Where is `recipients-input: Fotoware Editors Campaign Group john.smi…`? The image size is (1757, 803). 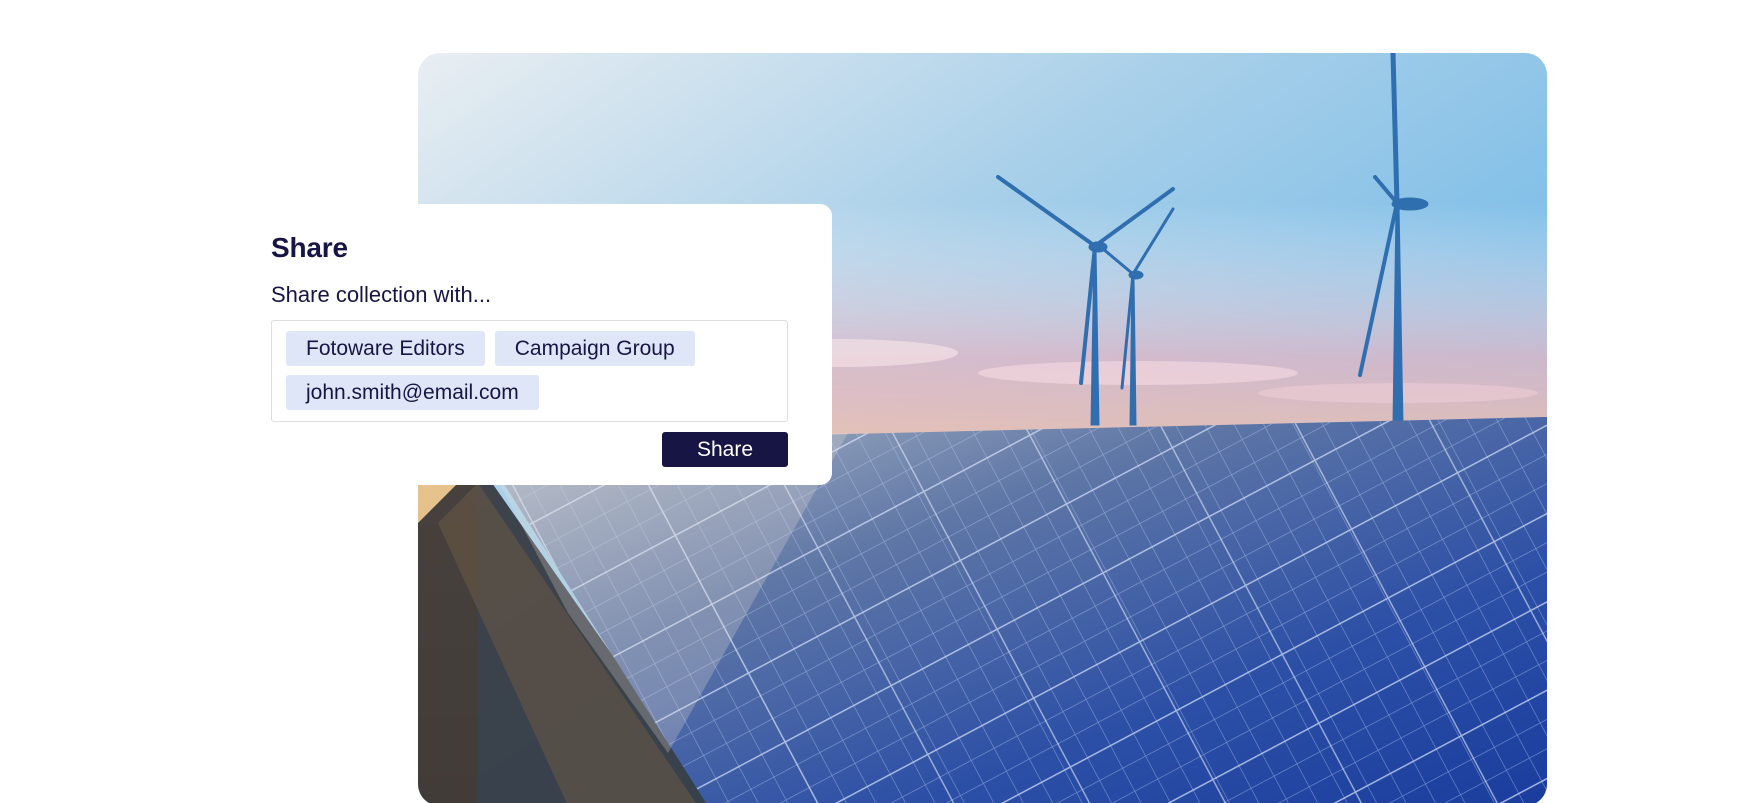
recipients-input: Fotoware Editors Campaign Group john.smi… is located at coordinates (529, 371).